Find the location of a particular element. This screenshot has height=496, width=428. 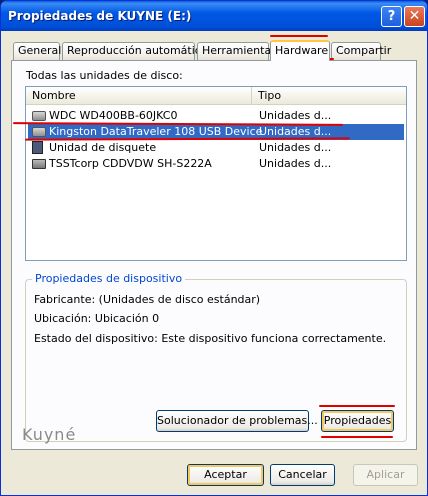

item-name: Unidad de disquete is located at coordinates (103, 147).